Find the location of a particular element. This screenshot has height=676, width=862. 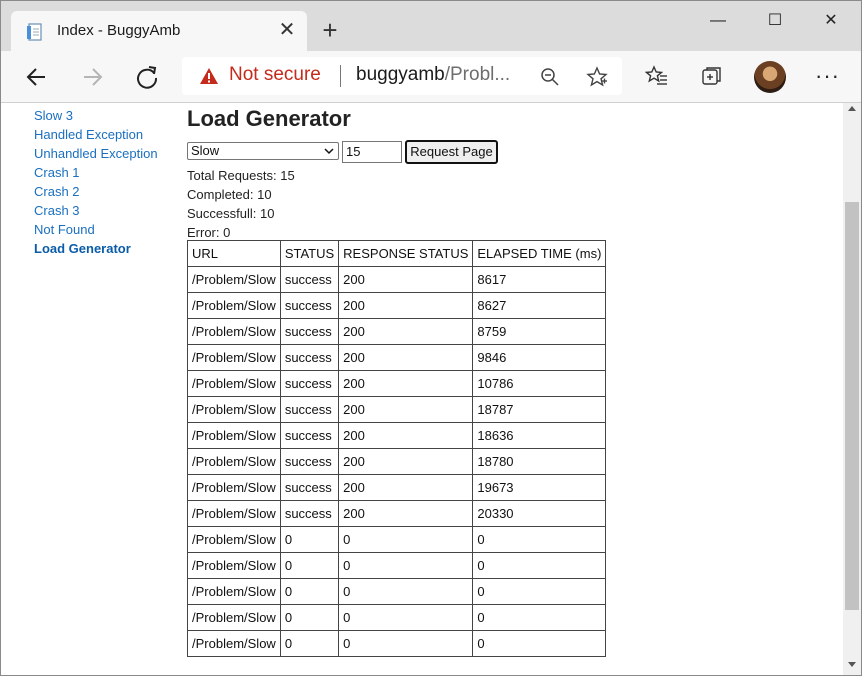

nav-link-handled-exception: Handled Exception is located at coordinates (96, 134).